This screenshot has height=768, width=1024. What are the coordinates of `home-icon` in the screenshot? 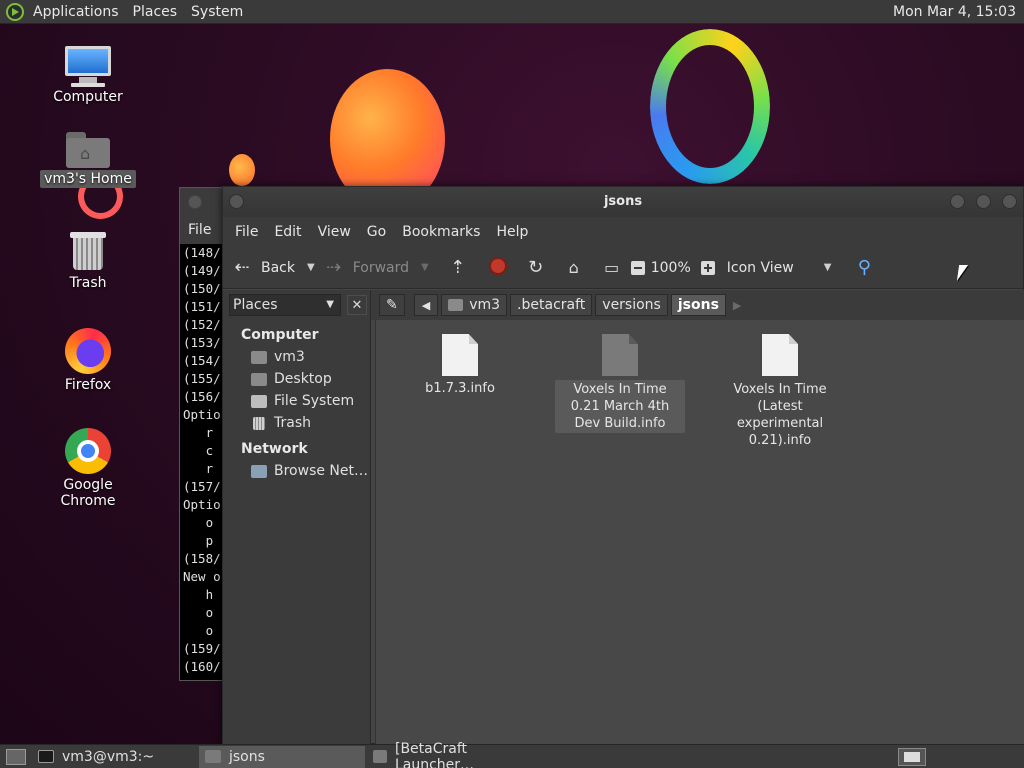 It's located at (259, 357).